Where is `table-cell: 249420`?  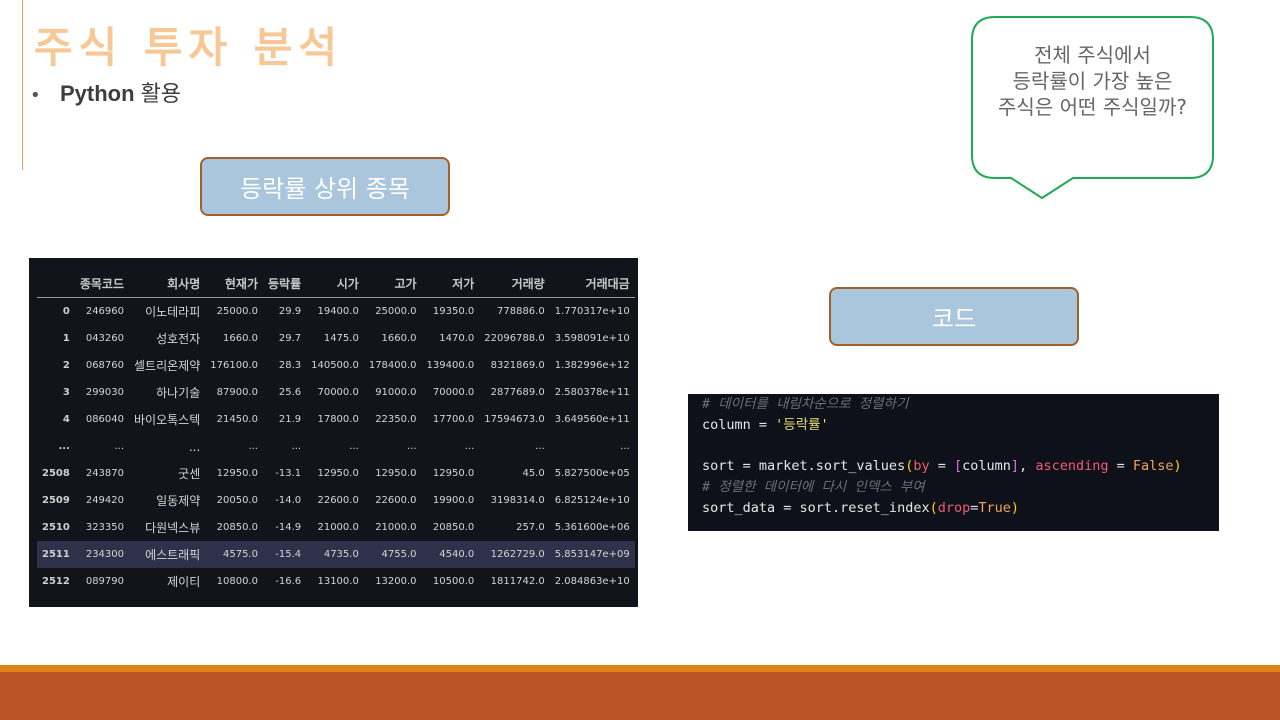
table-cell: 249420 is located at coordinates (105, 500).